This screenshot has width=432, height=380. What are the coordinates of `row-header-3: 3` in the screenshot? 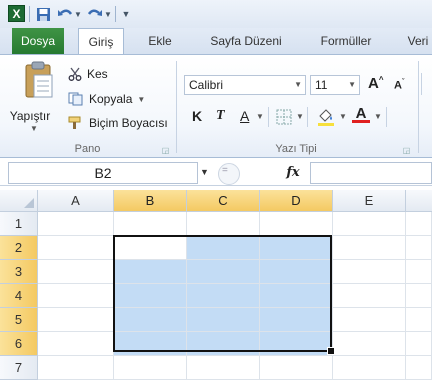 It's located at (19, 272).